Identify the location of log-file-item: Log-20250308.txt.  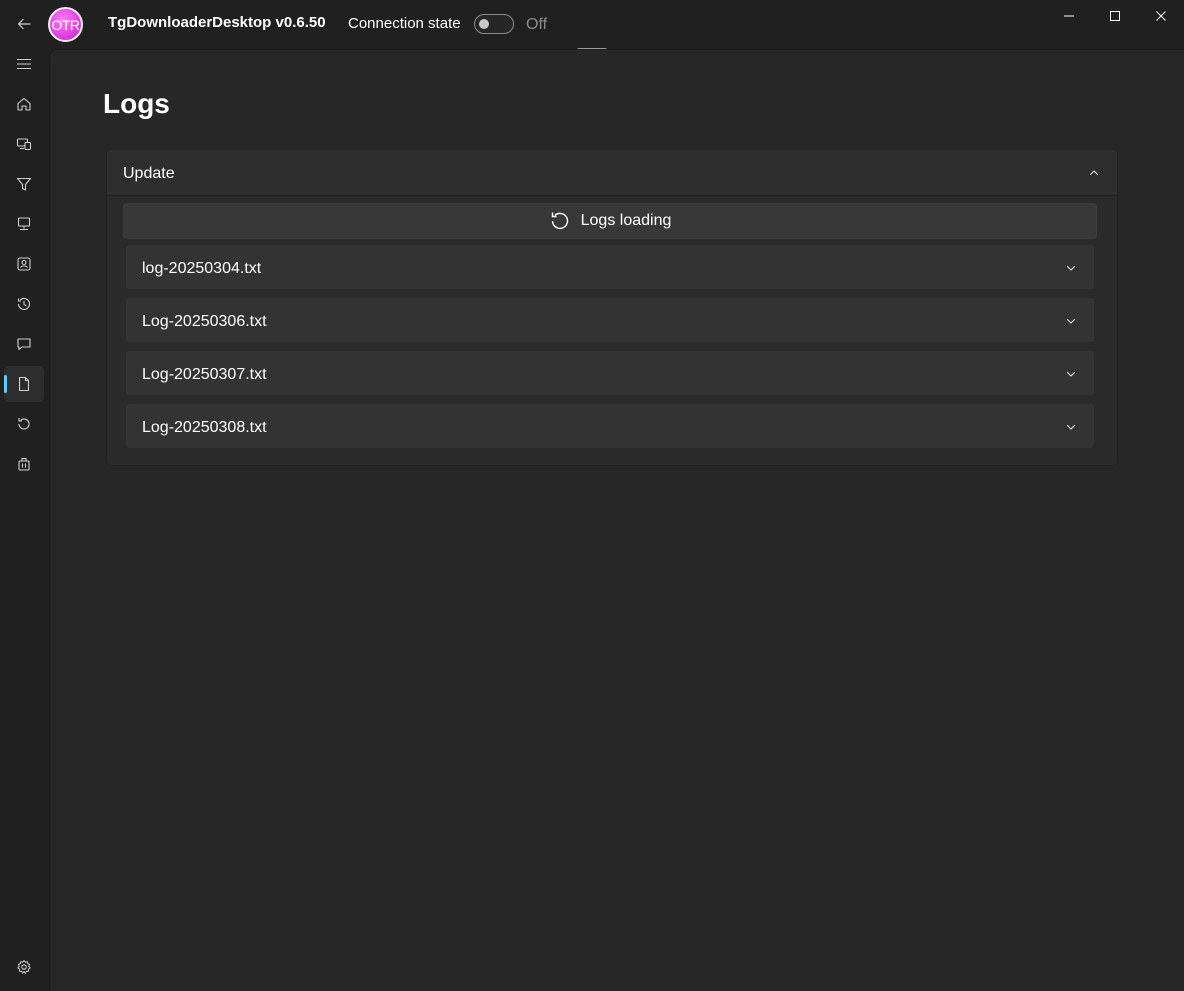
(610, 426).